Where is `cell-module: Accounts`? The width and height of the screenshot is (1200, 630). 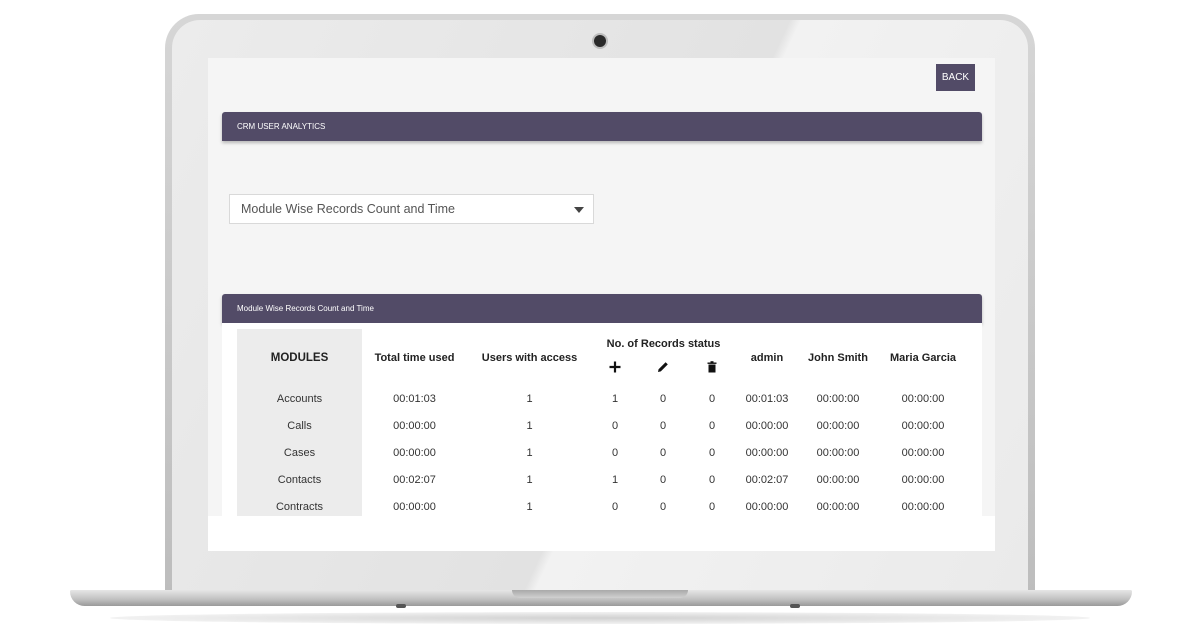
cell-module: Accounts is located at coordinates (299, 399).